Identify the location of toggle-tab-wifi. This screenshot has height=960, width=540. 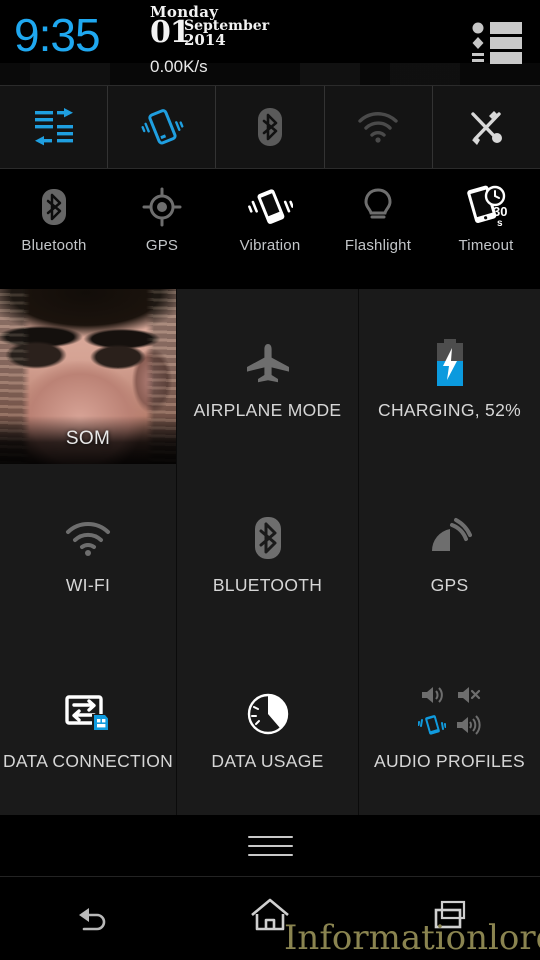
(379, 127).